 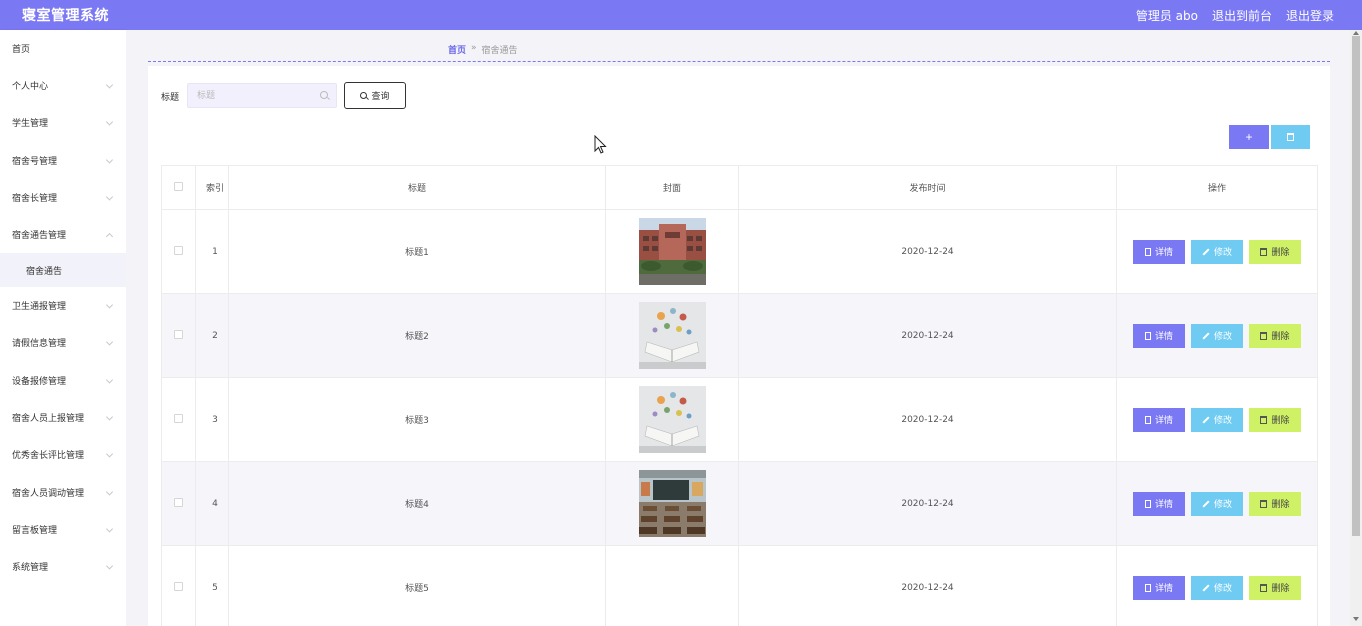 What do you see at coordinates (63, 342) in the screenshot?
I see `sidebar-item-leave-info: 请假信息管理` at bounding box center [63, 342].